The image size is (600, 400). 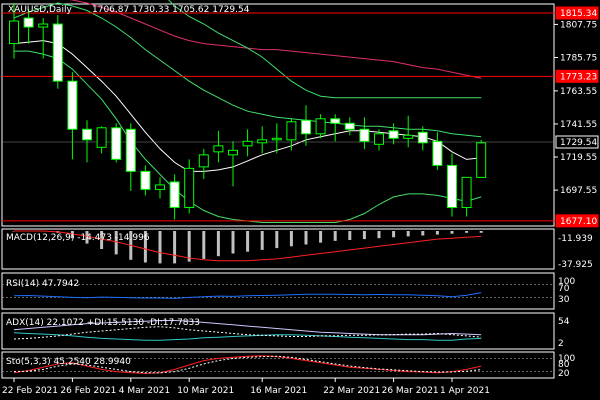 I want to click on time-tick-label-1: 26 Feb 2021, so click(x=88, y=391).